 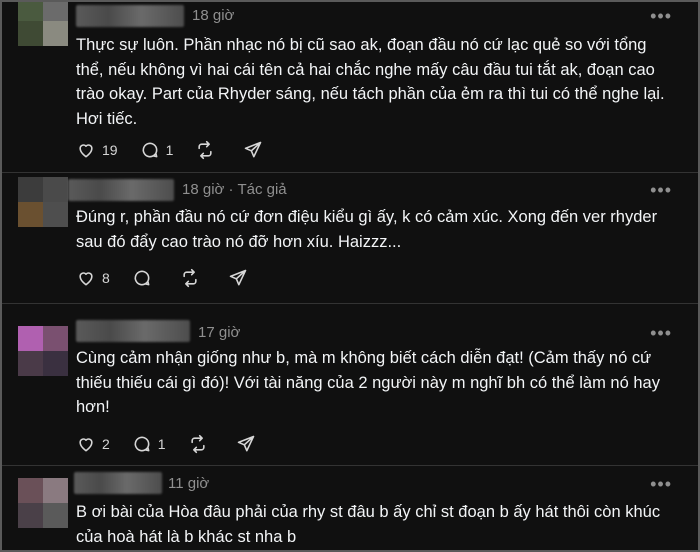 I want to click on like-button: 2, so click(x=93, y=444).